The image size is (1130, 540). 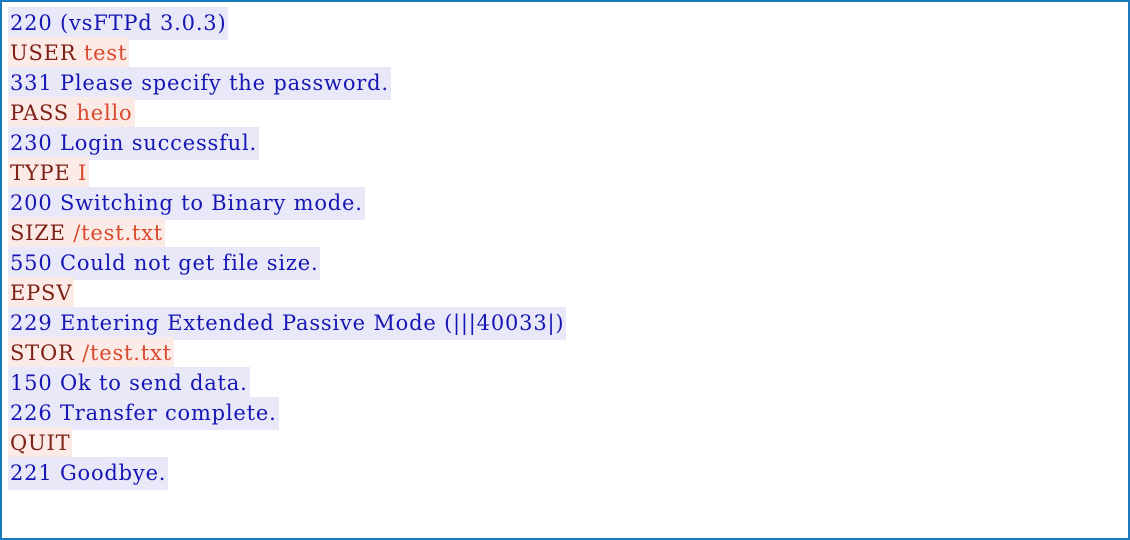 What do you see at coordinates (565, 263) in the screenshot?
I see `ftp-response-line: 550 Could not get file size.` at bounding box center [565, 263].